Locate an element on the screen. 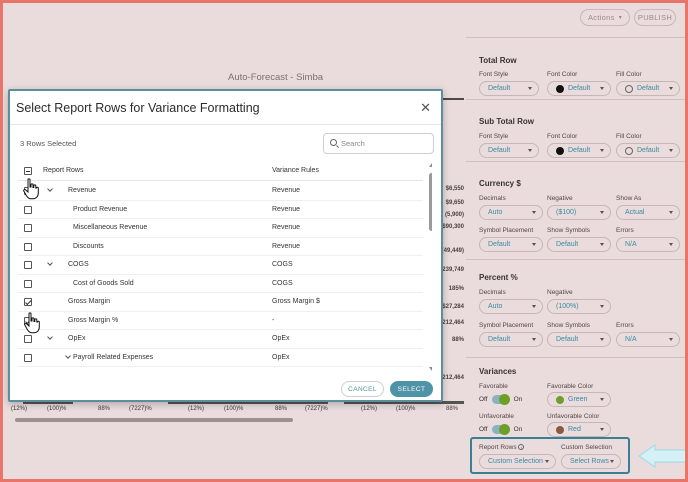 This screenshot has width=688, height=482. table-row: COGS COGS is located at coordinates (220, 265).